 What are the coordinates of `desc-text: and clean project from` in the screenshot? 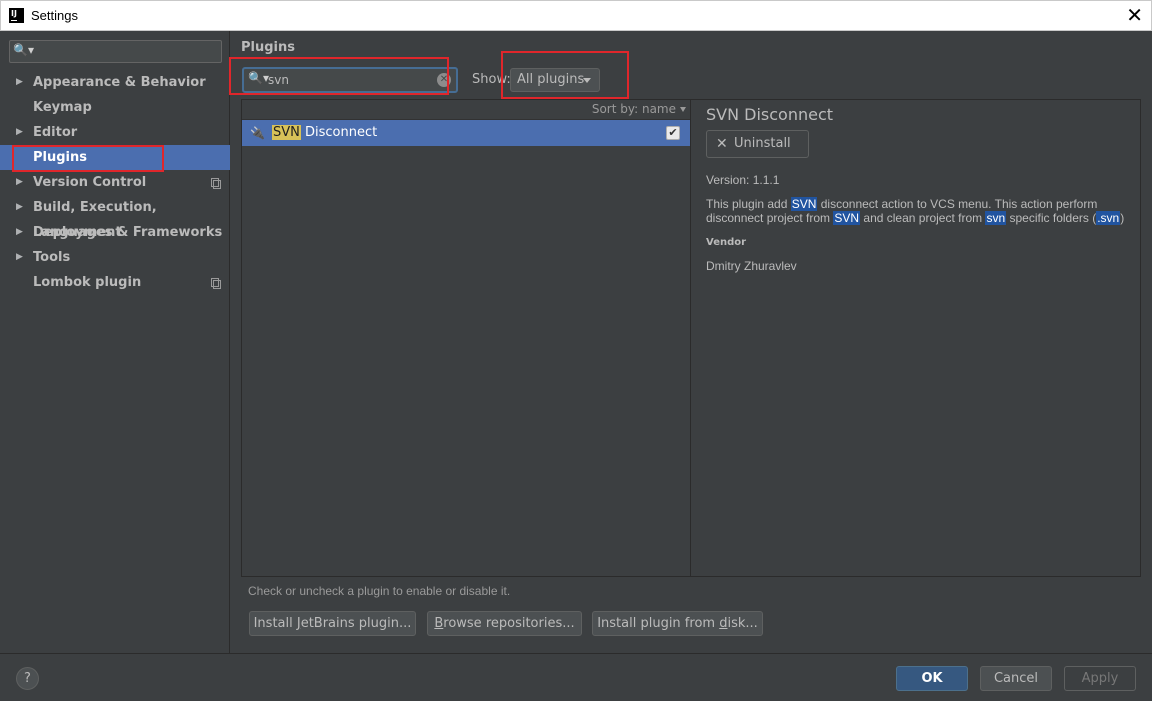 It's located at (923, 218).